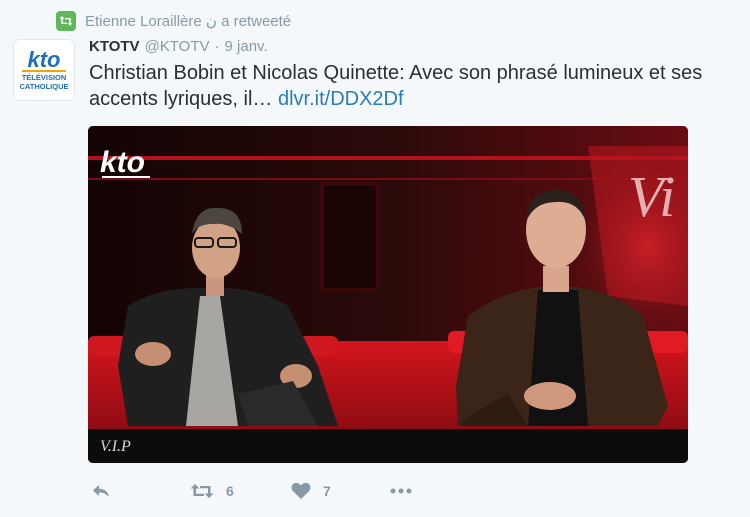 The height and width of the screenshot is (517, 750). What do you see at coordinates (115, 446) in the screenshot?
I see `video-caption: V.I.P` at bounding box center [115, 446].